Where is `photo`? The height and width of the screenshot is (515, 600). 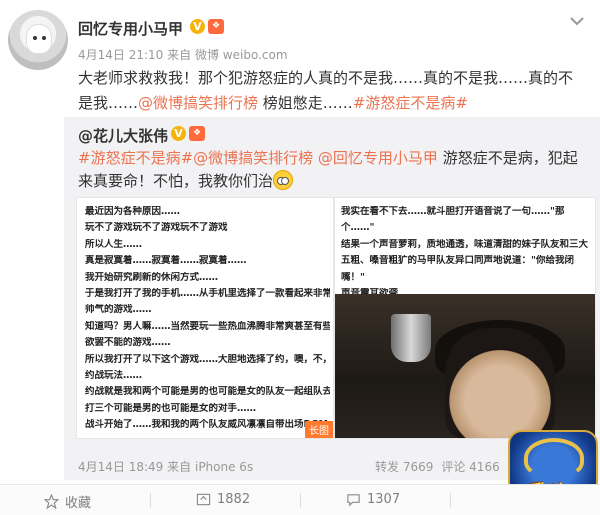 photo is located at coordinates (465, 366).